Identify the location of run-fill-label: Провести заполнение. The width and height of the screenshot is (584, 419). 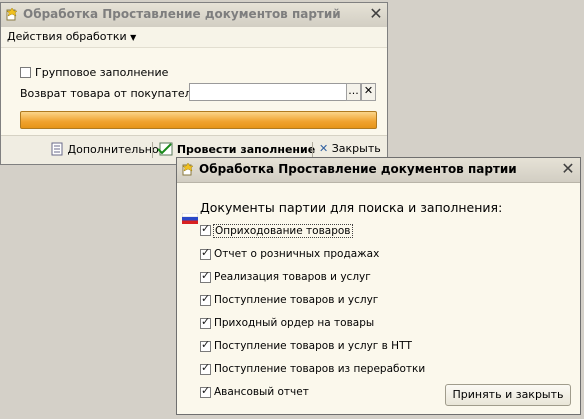
(246, 149).